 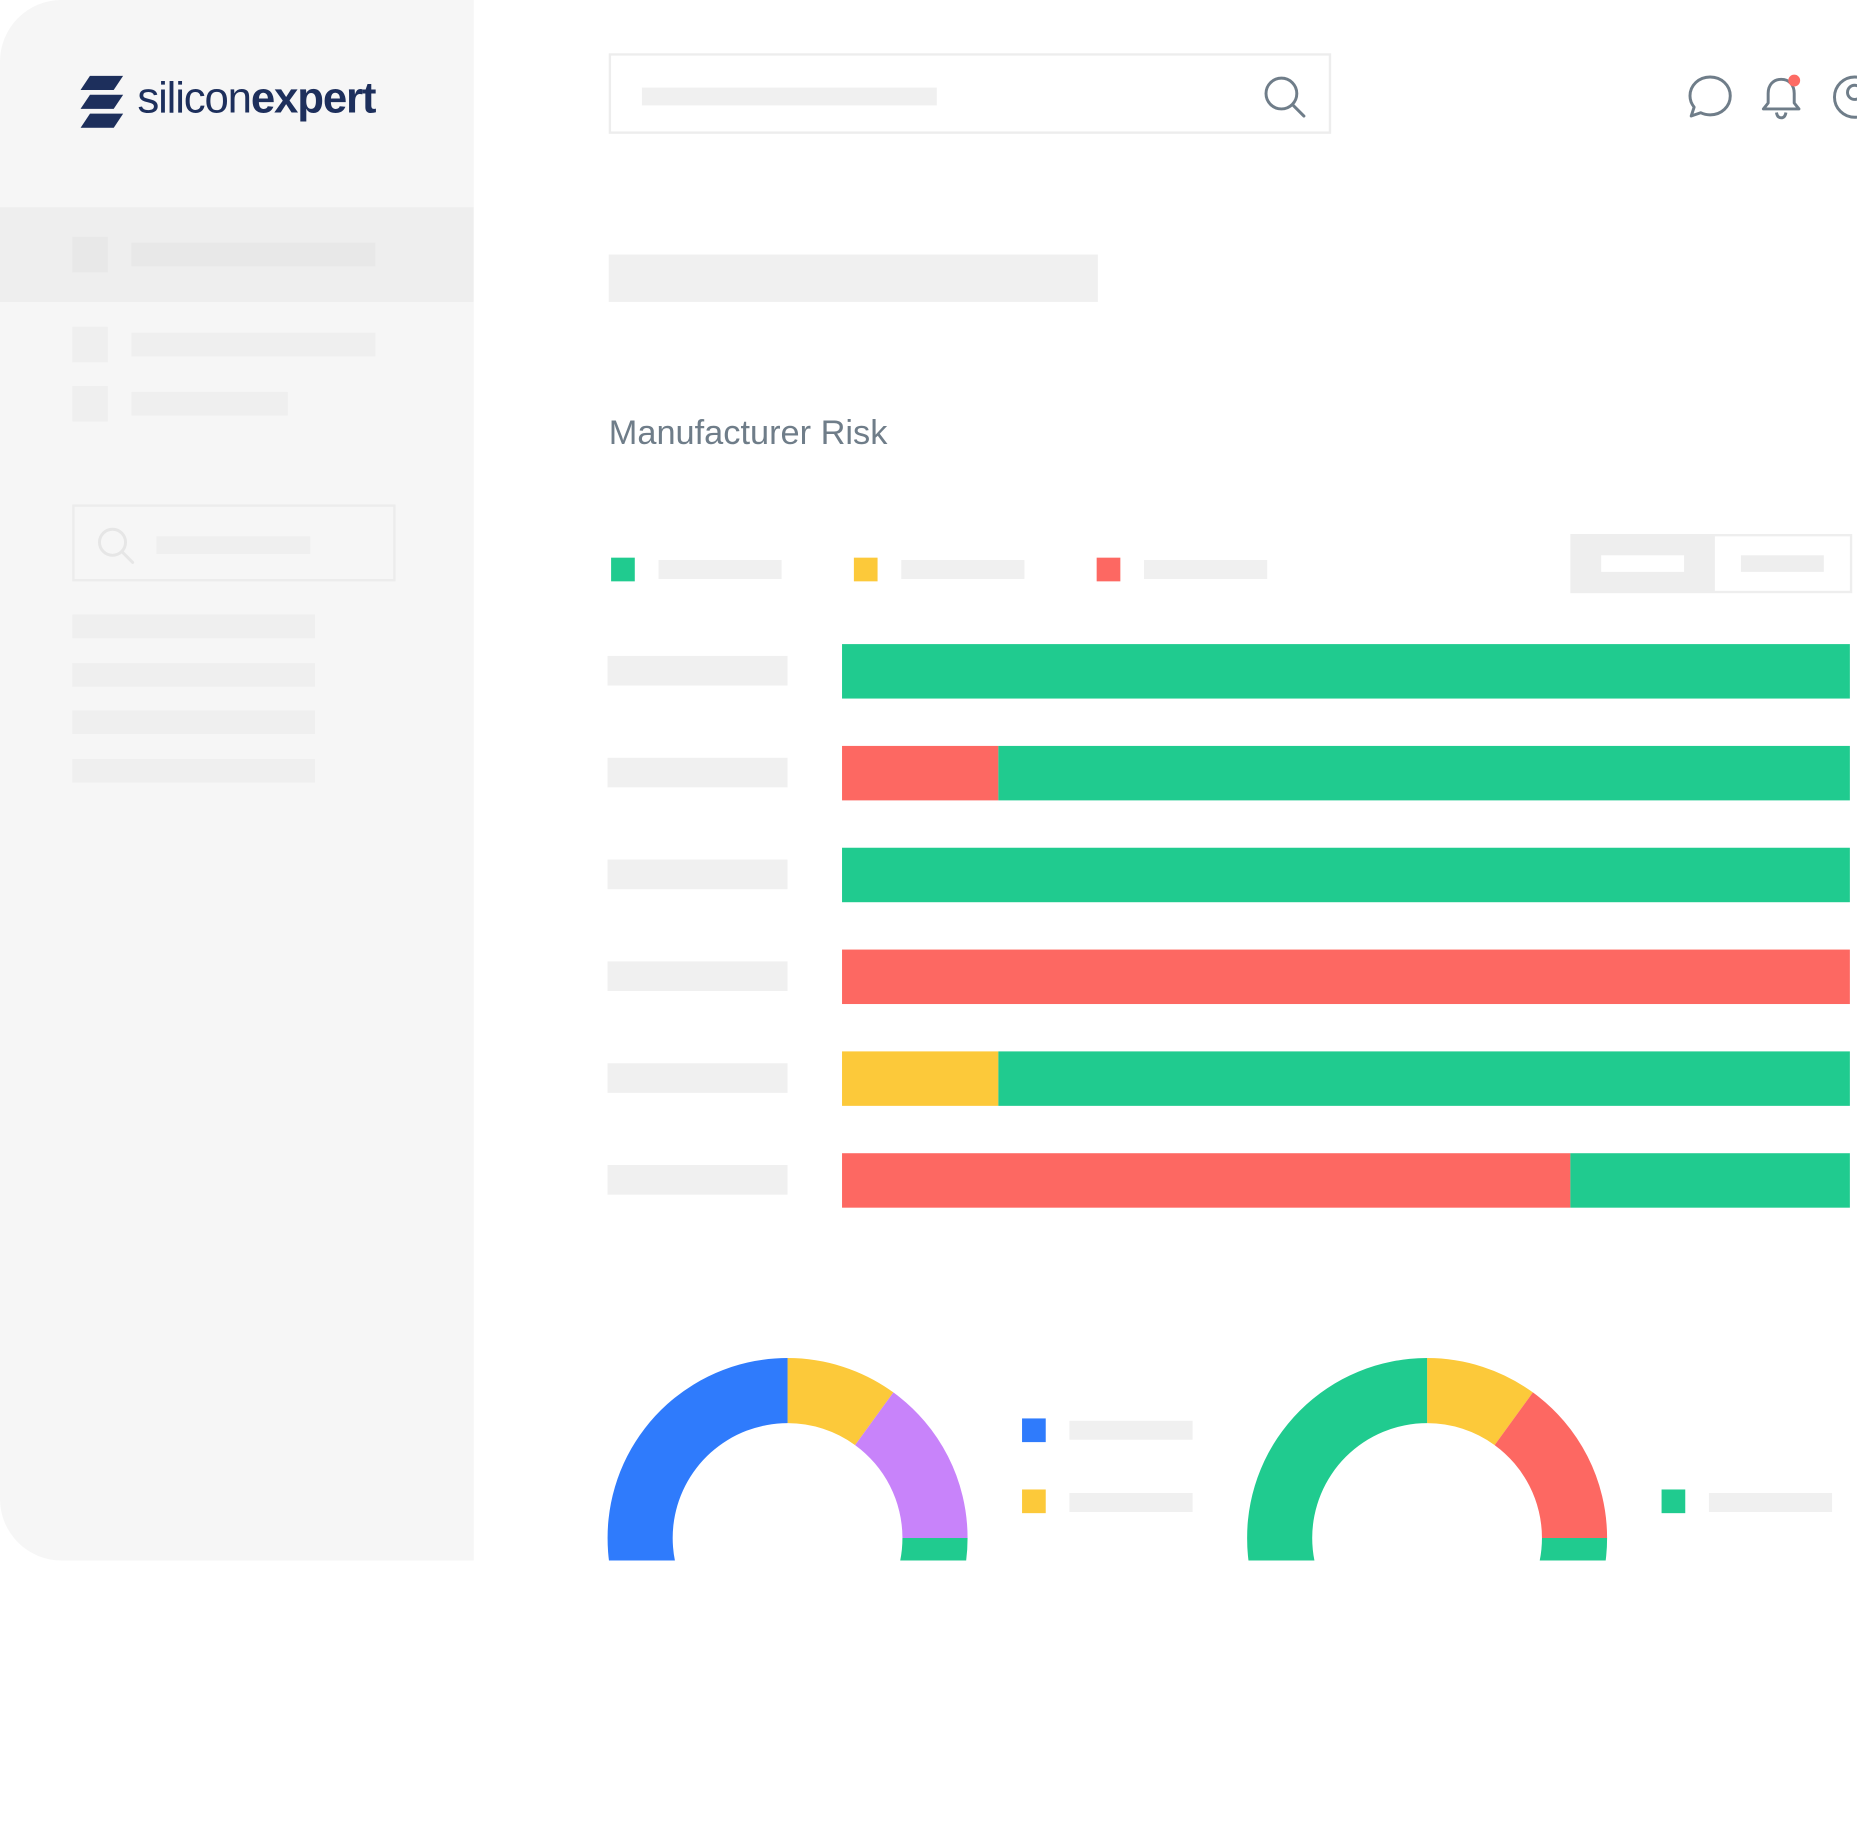 I want to click on toggle-option-left, so click(x=1643, y=563).